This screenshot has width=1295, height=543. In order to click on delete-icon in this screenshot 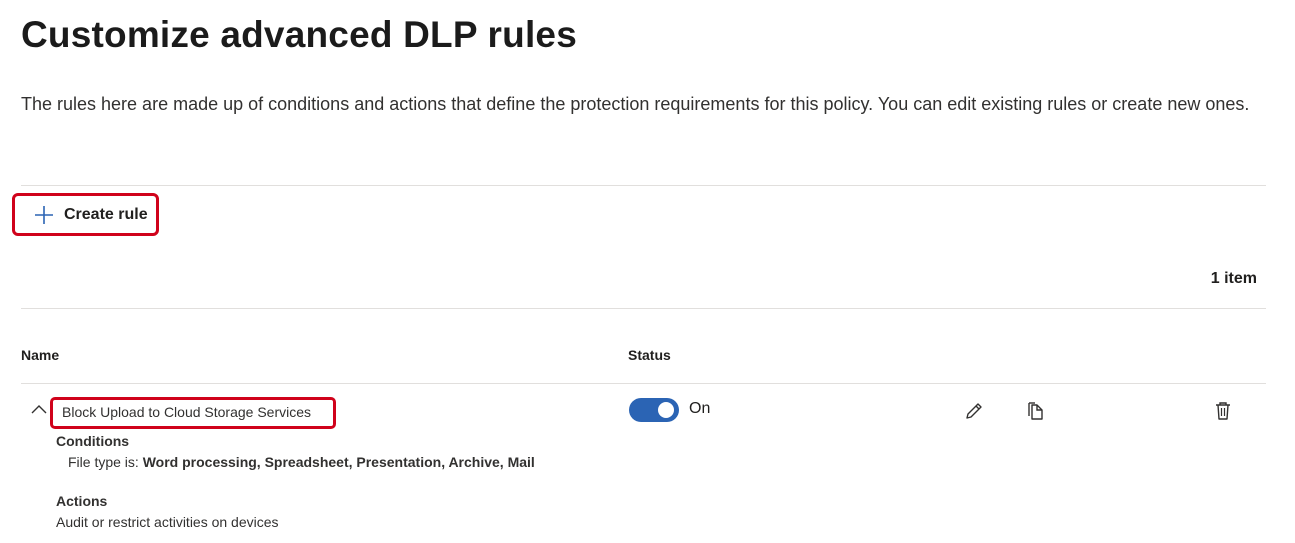, I will do `click(1223, 411)`.